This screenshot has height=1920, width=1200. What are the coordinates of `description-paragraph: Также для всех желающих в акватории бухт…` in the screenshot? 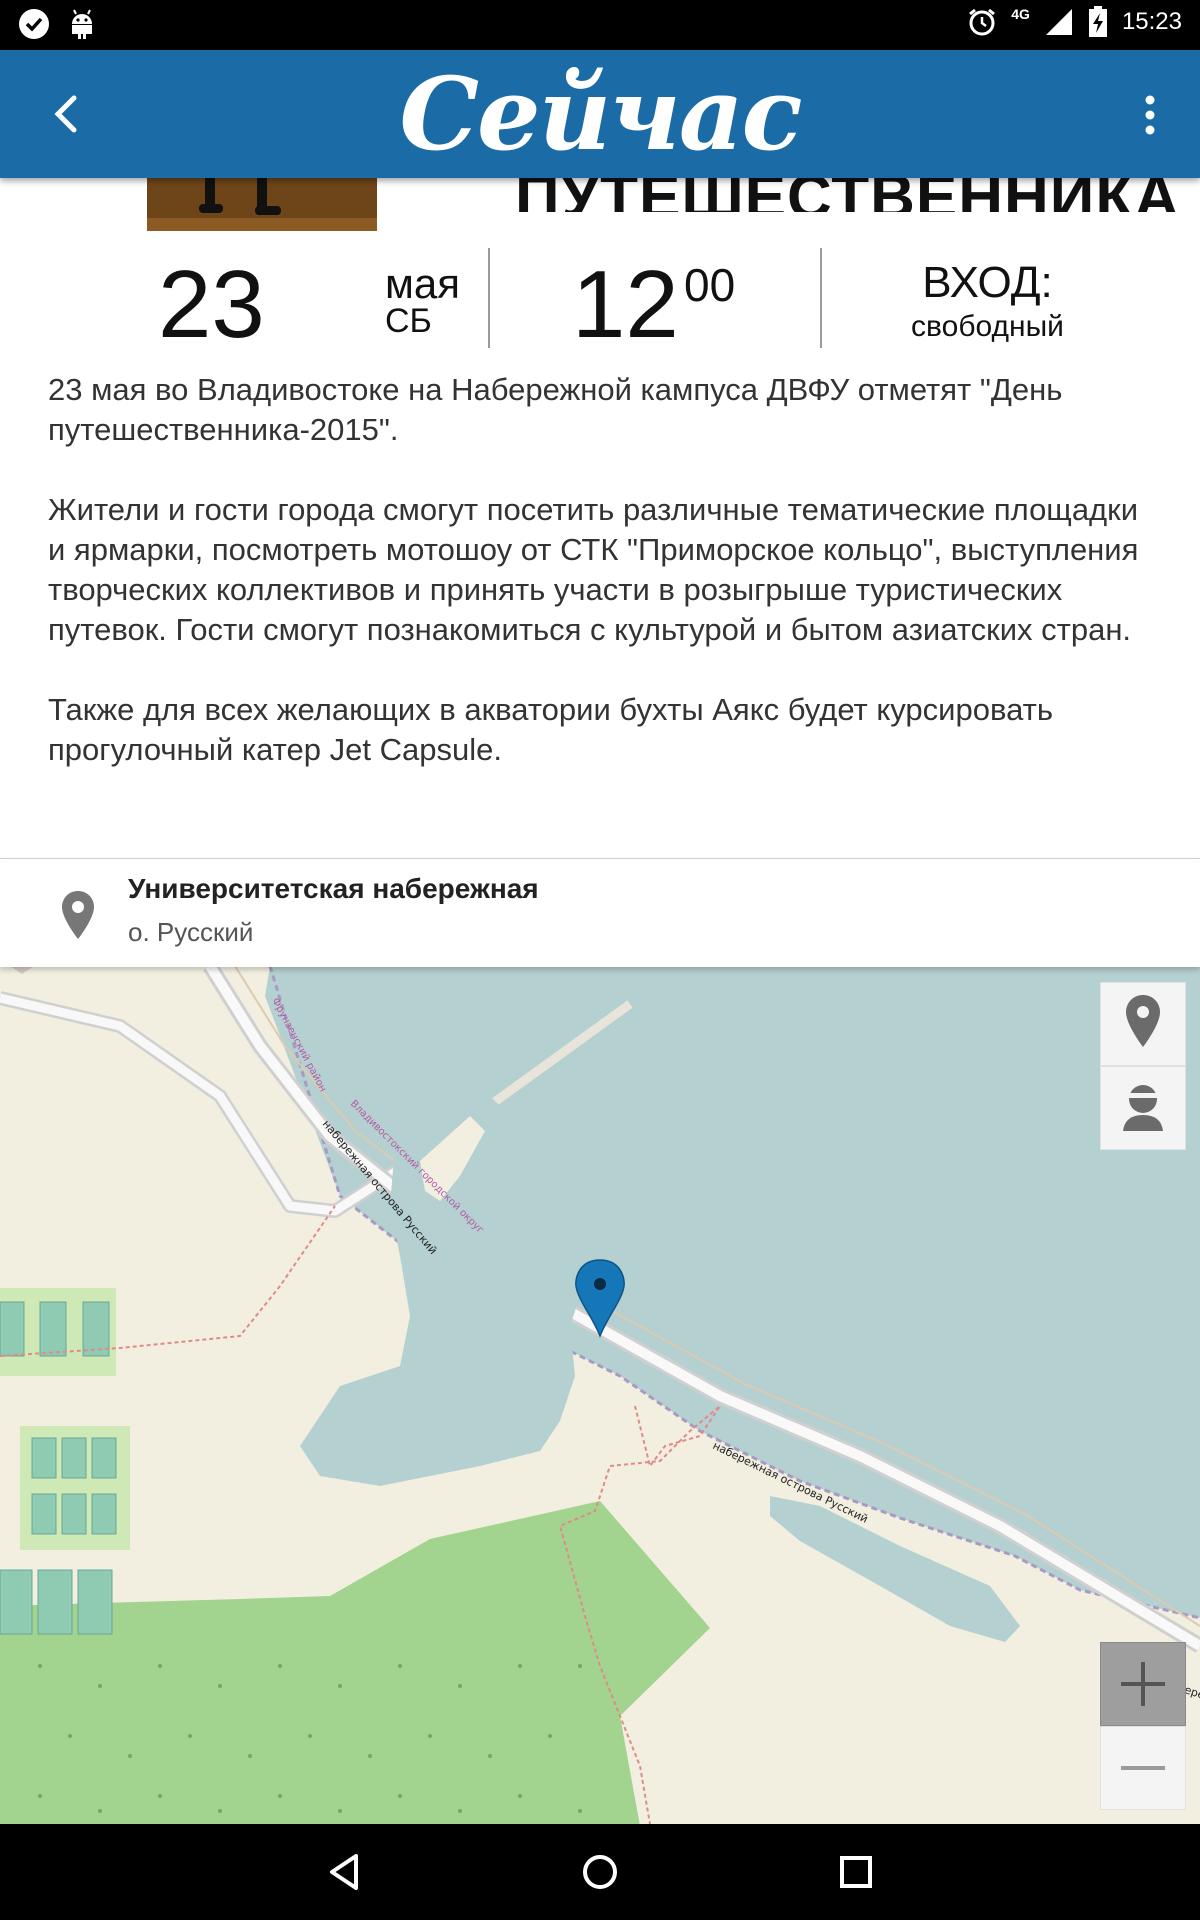 It's located at (551, 729).